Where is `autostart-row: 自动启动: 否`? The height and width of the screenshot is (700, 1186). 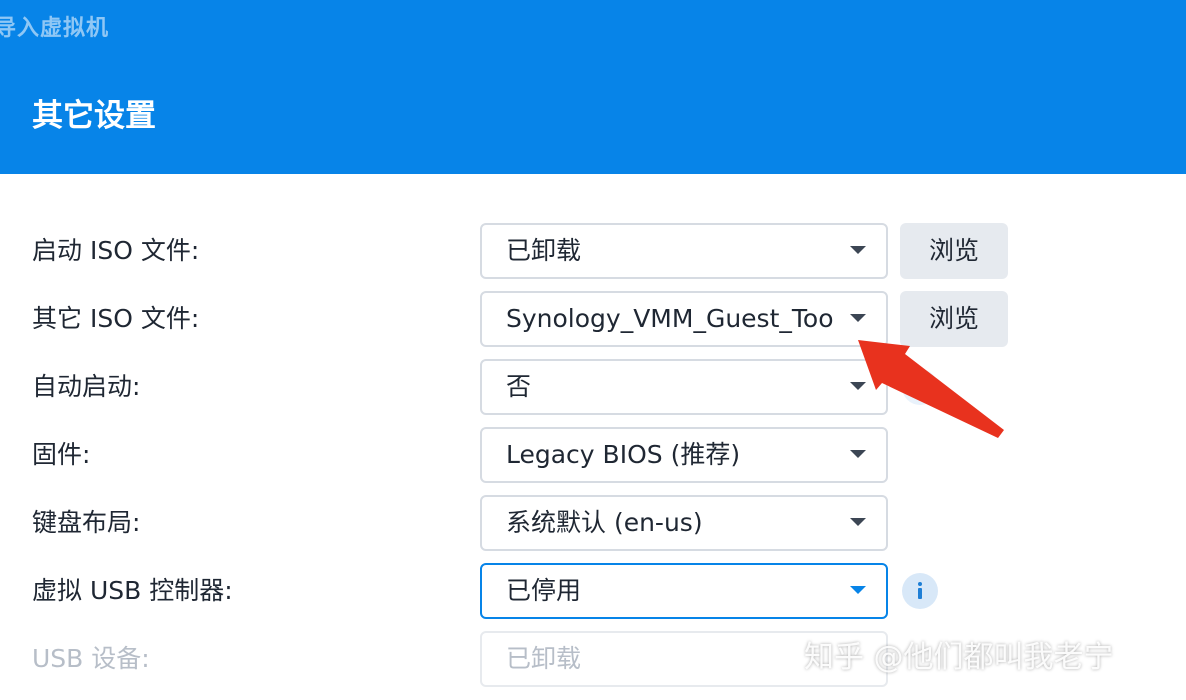 autostart-row: 自动启动: 否 is located at coordinates (593, 387).